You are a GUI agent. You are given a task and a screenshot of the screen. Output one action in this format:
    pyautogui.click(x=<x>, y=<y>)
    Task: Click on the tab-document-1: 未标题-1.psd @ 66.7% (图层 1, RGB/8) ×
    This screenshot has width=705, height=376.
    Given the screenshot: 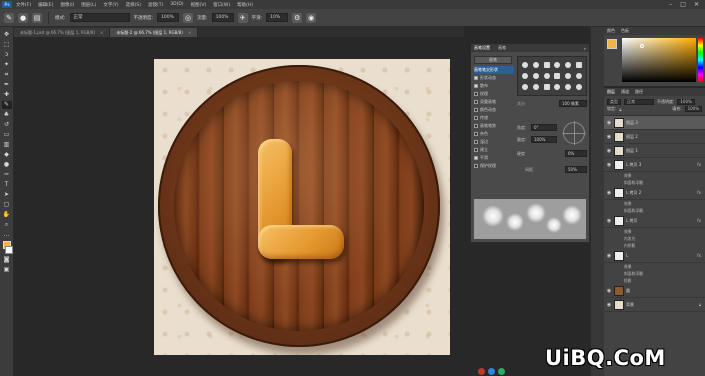 What is the action you would take?
    pyautogui.click(x=62, y=32)
    